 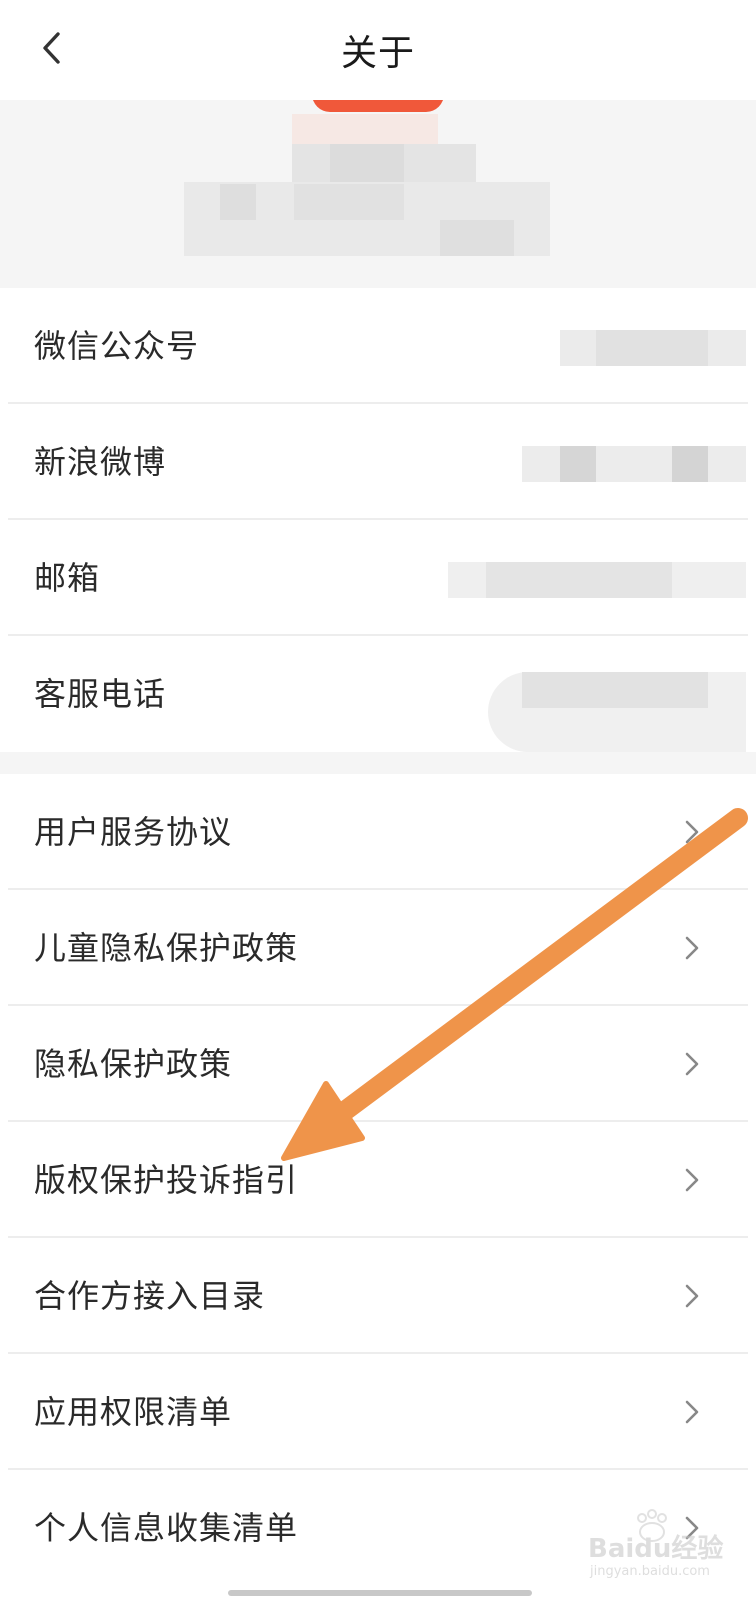 I want to click on home-indicator, so click(x=380, y=1593).